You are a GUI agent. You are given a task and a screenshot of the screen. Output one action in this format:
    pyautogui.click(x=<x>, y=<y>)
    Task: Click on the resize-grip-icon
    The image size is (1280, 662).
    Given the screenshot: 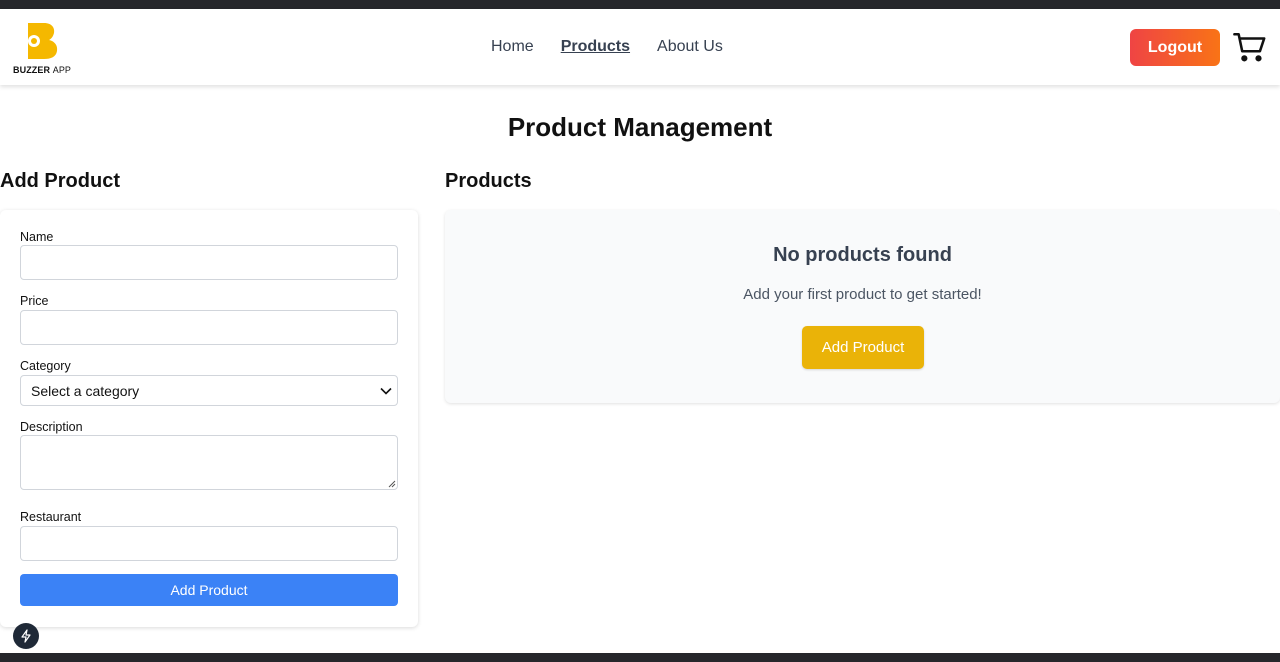 What is the action you would take?
    pyautogui.click(x=391, y=483)
    